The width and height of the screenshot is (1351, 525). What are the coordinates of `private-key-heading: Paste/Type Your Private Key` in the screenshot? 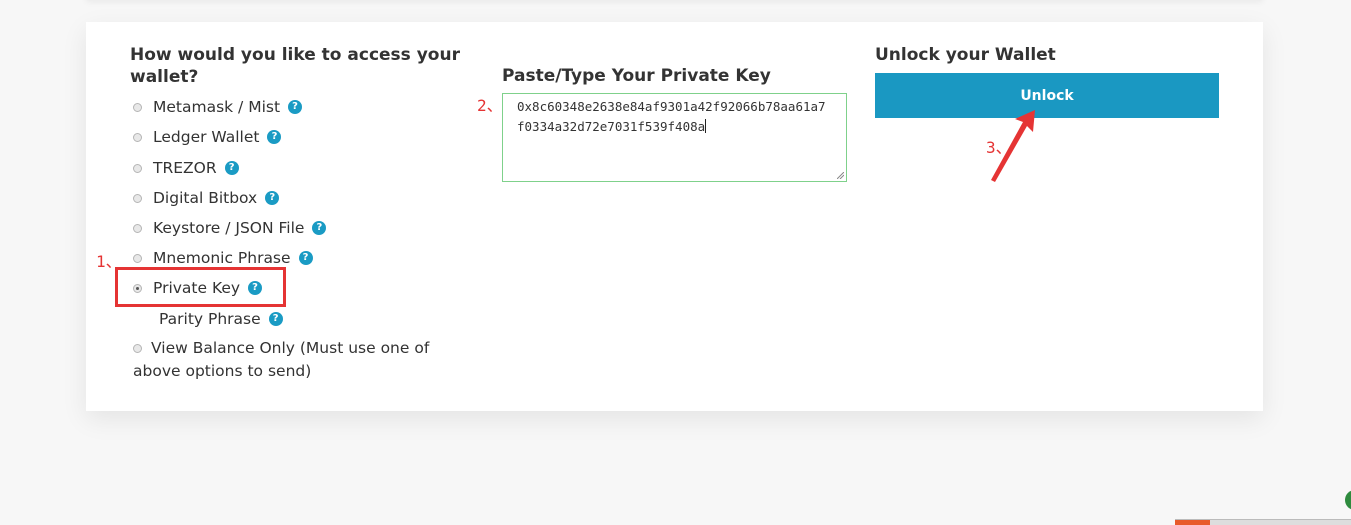 It's located at (636, 76).